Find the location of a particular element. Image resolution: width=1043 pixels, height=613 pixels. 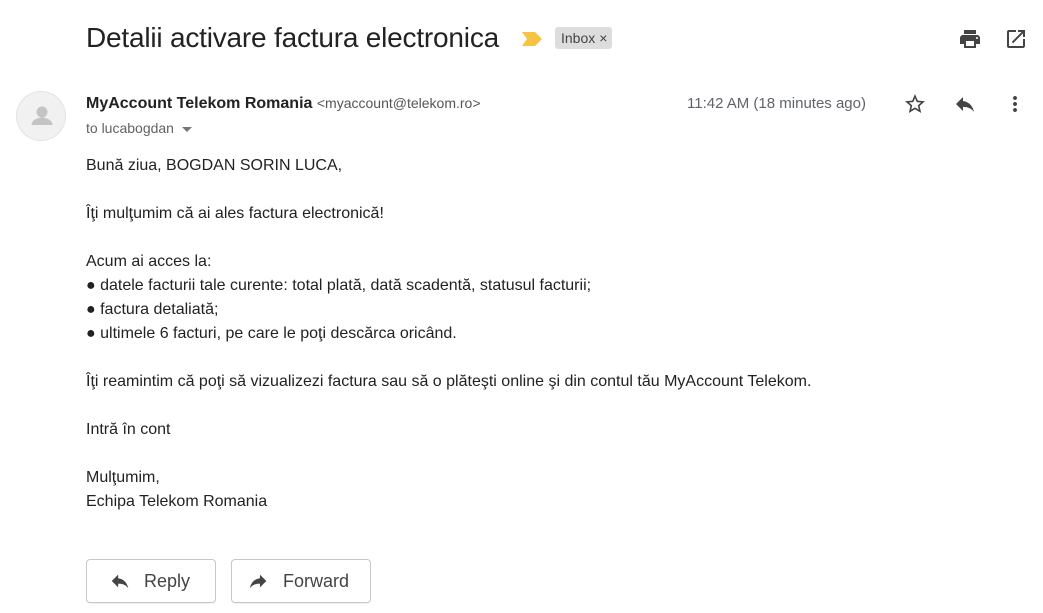

forward-icon is located at coordinates (258, 581).